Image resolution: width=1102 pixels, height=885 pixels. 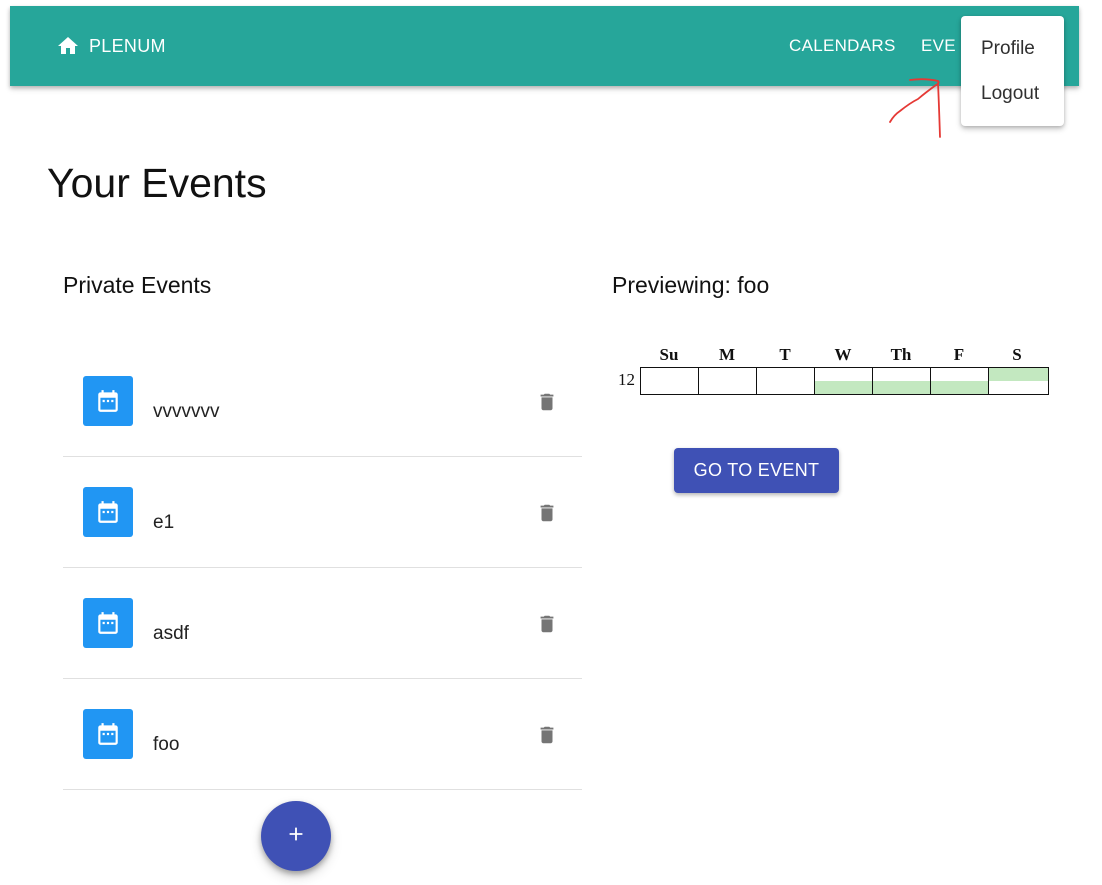 I want to click on event-list-item: asdf, so click(x=322, y=623).